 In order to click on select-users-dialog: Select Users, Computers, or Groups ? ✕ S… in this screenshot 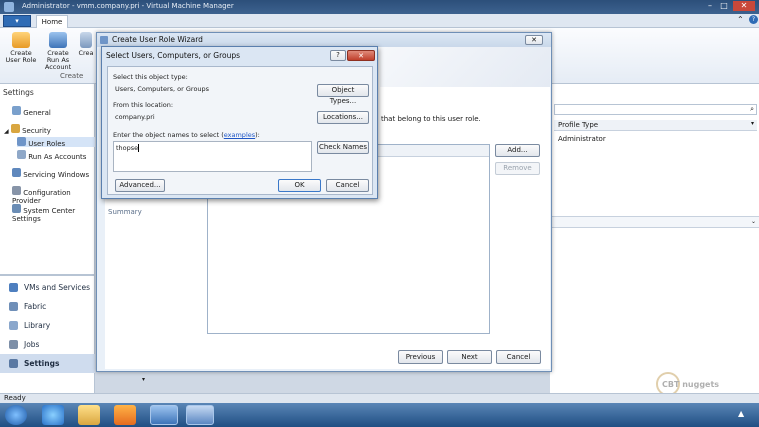, I will do `click(239, 122)`.